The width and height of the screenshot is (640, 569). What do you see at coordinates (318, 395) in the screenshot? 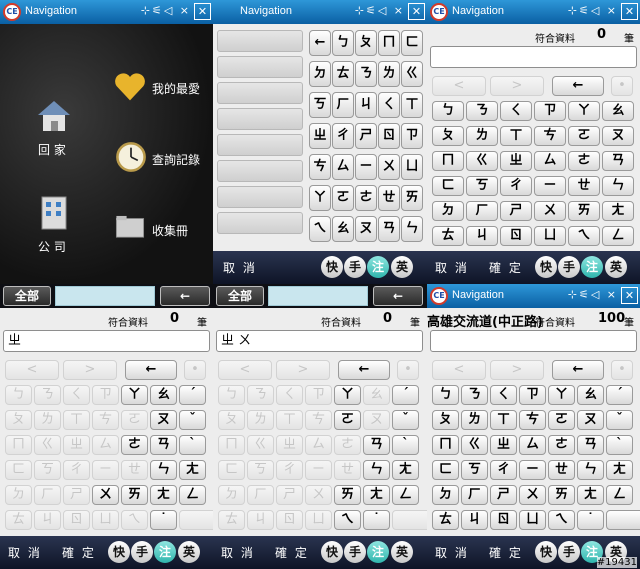
I see `key-button: ㄗ` at bounding box center [318, 395].